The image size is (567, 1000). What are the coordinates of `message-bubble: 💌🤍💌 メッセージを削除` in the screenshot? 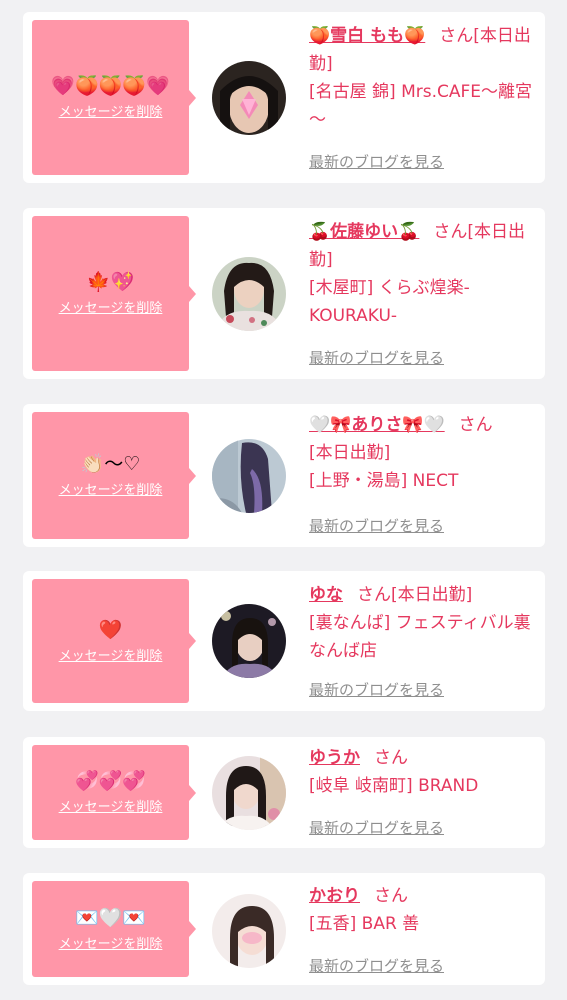 It's located at (114, 929).